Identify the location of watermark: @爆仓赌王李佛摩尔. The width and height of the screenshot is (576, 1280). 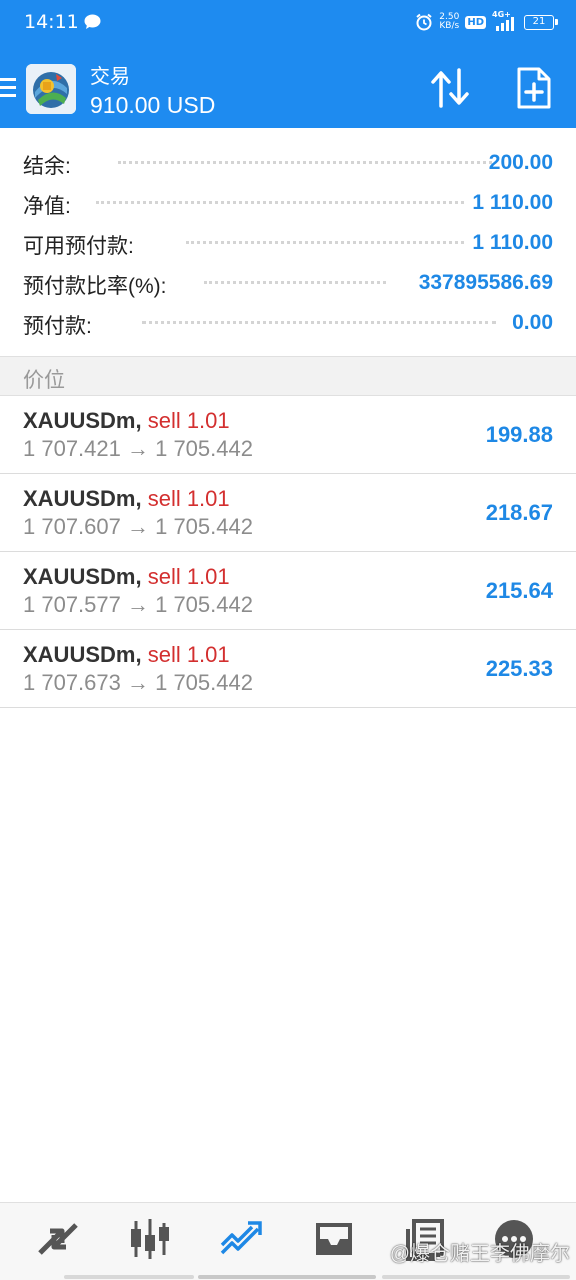
(479, 1254).